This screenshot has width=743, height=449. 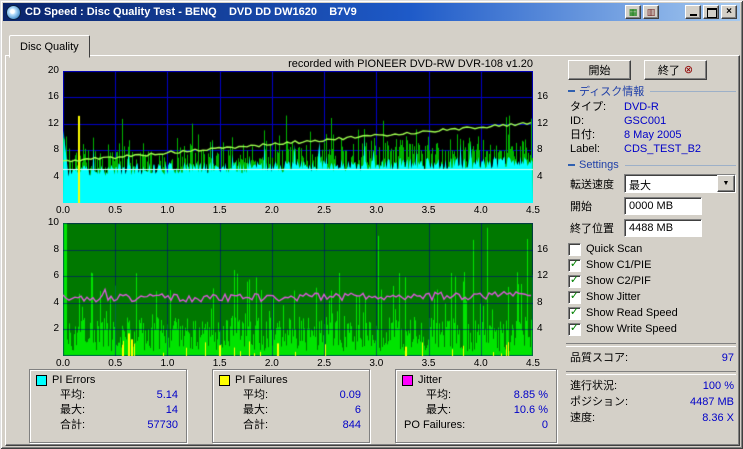 I want to click on transfer-speed-value: 最大, so click(x=640, y=186).